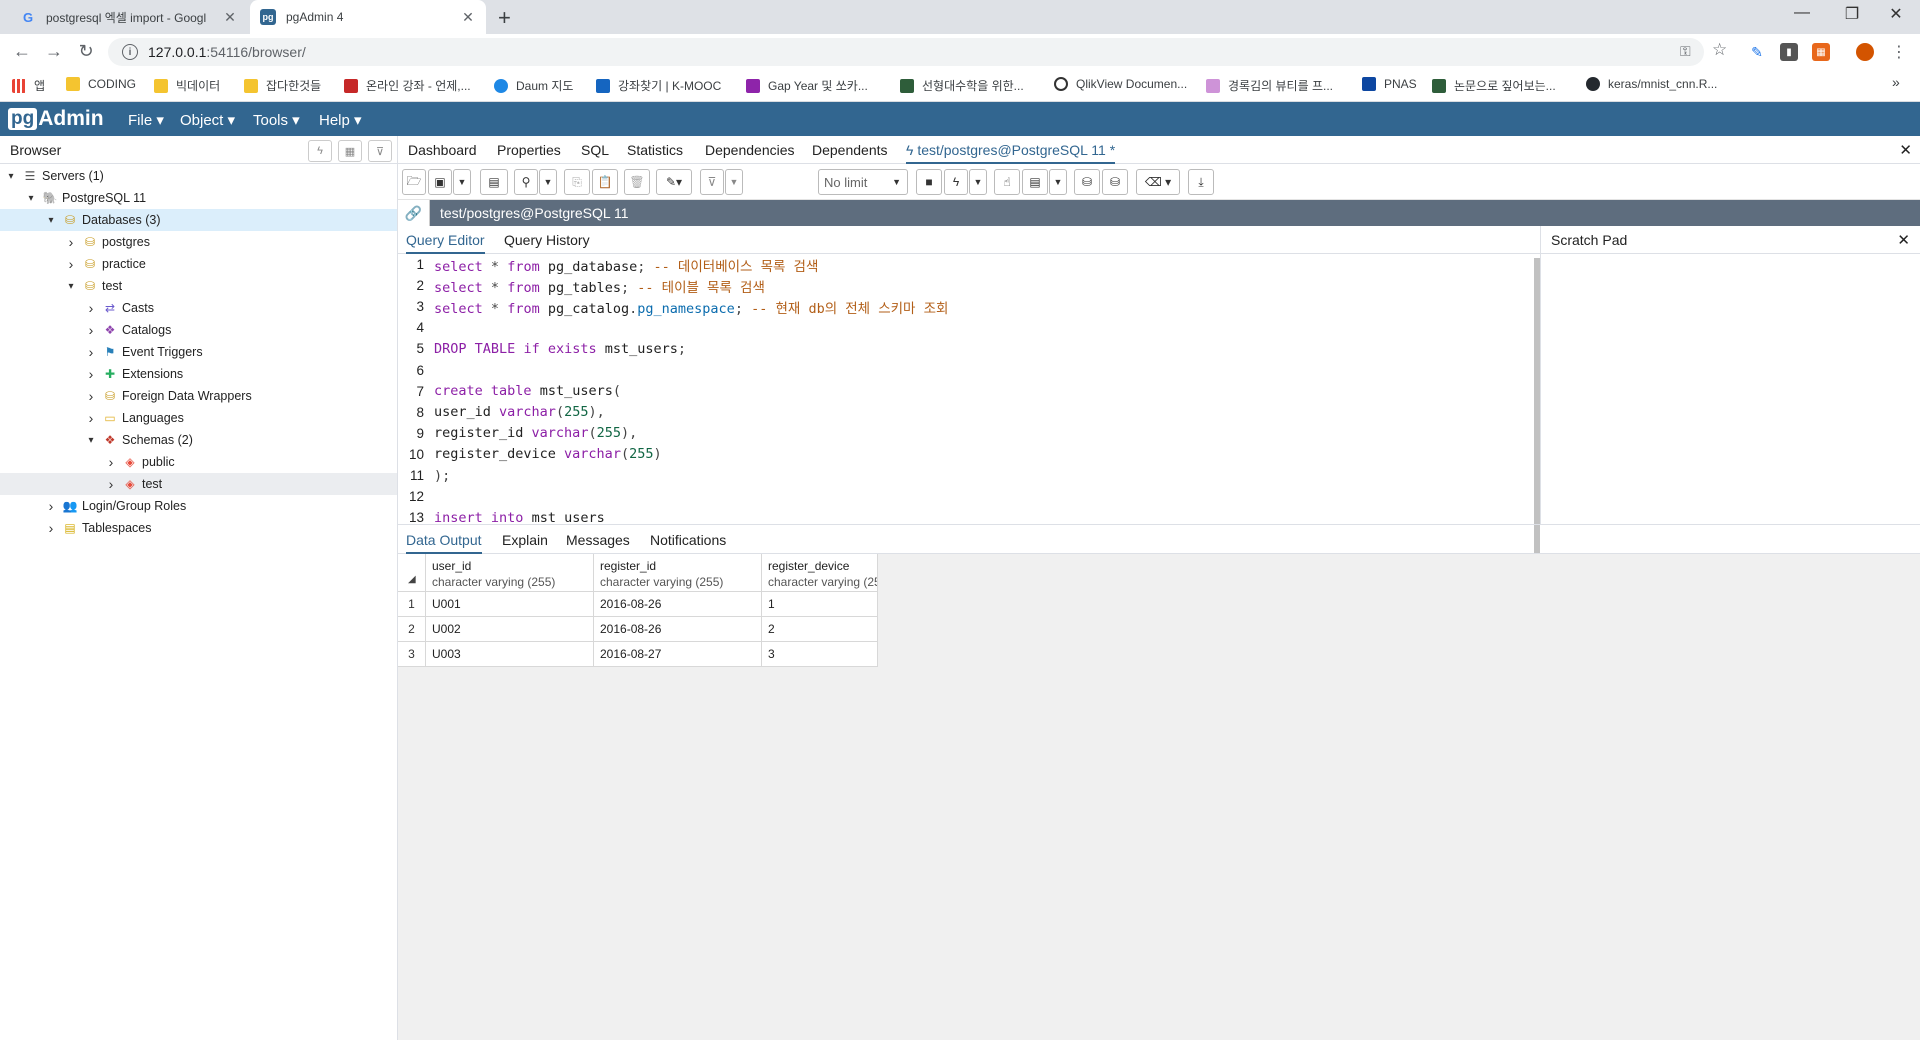 Image resolution: width=1920 pixels, height=1040 pixels. I want to click on column-header: user_id character varying (255), so click(510, 573).